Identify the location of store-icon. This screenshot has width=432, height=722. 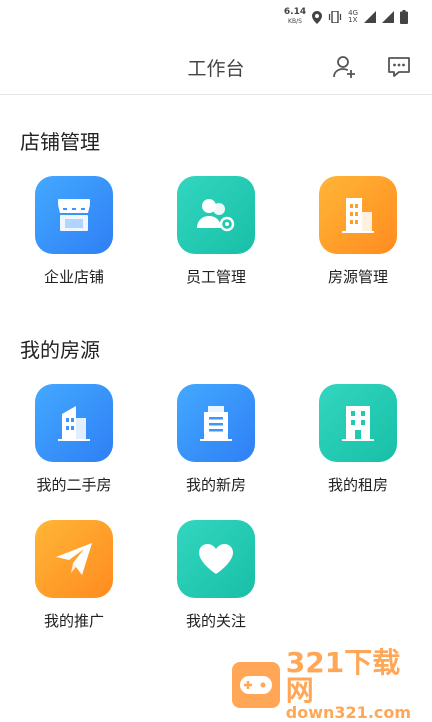
(74, 215).